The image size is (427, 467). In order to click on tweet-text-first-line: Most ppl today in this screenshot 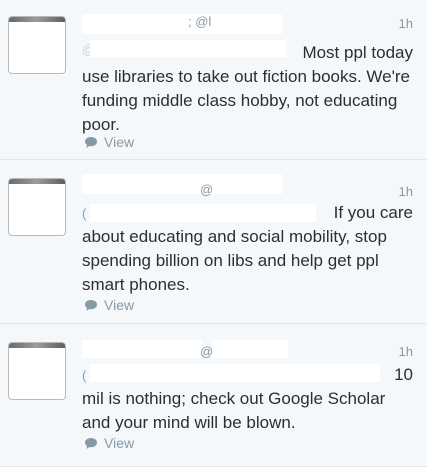, I will do `click(357, 52)`.